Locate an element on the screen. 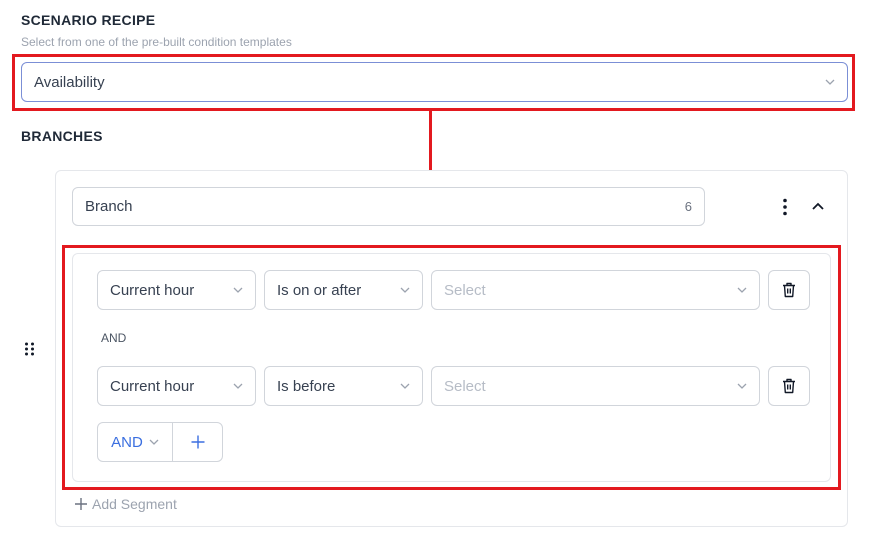  join-operator-select: AND is located at coordinates (135, 442).